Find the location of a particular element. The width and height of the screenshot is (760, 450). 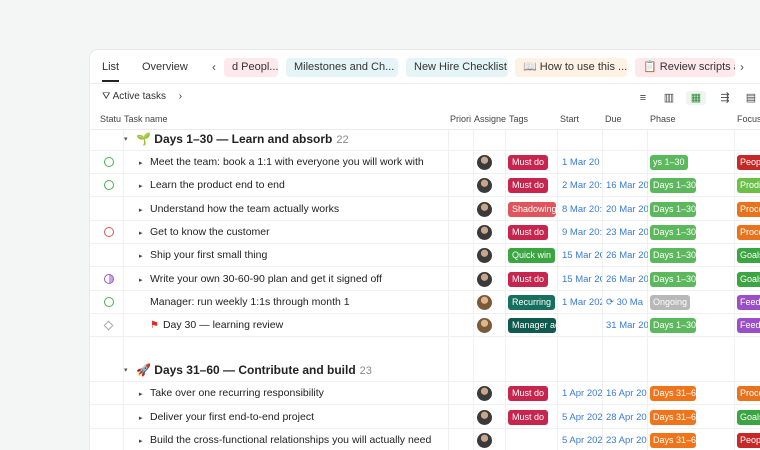

column-focus: Focus is located at coordinates (748, 119).